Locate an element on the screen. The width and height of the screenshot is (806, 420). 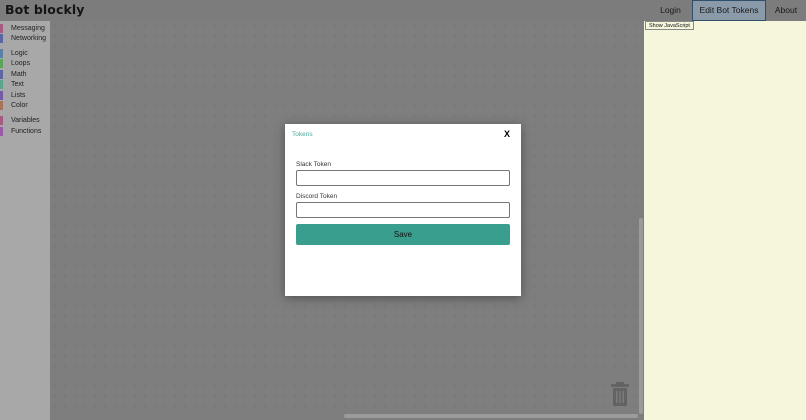
toolbox-item-color: Color is located at coordinates (14, 105).